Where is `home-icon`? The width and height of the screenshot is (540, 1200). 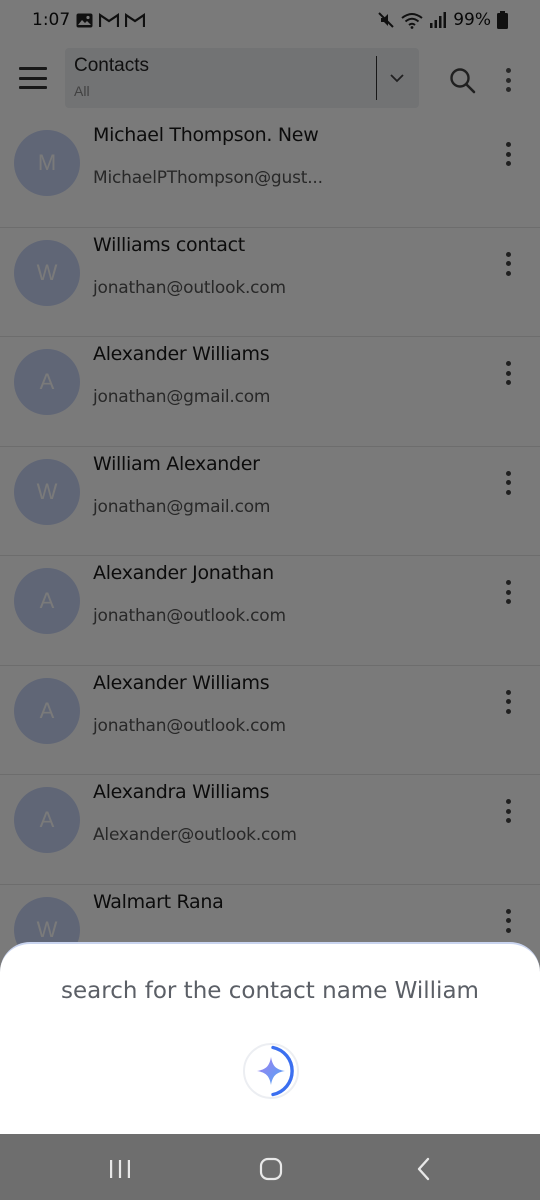 home-icon is located at coordinates (271, 1169).